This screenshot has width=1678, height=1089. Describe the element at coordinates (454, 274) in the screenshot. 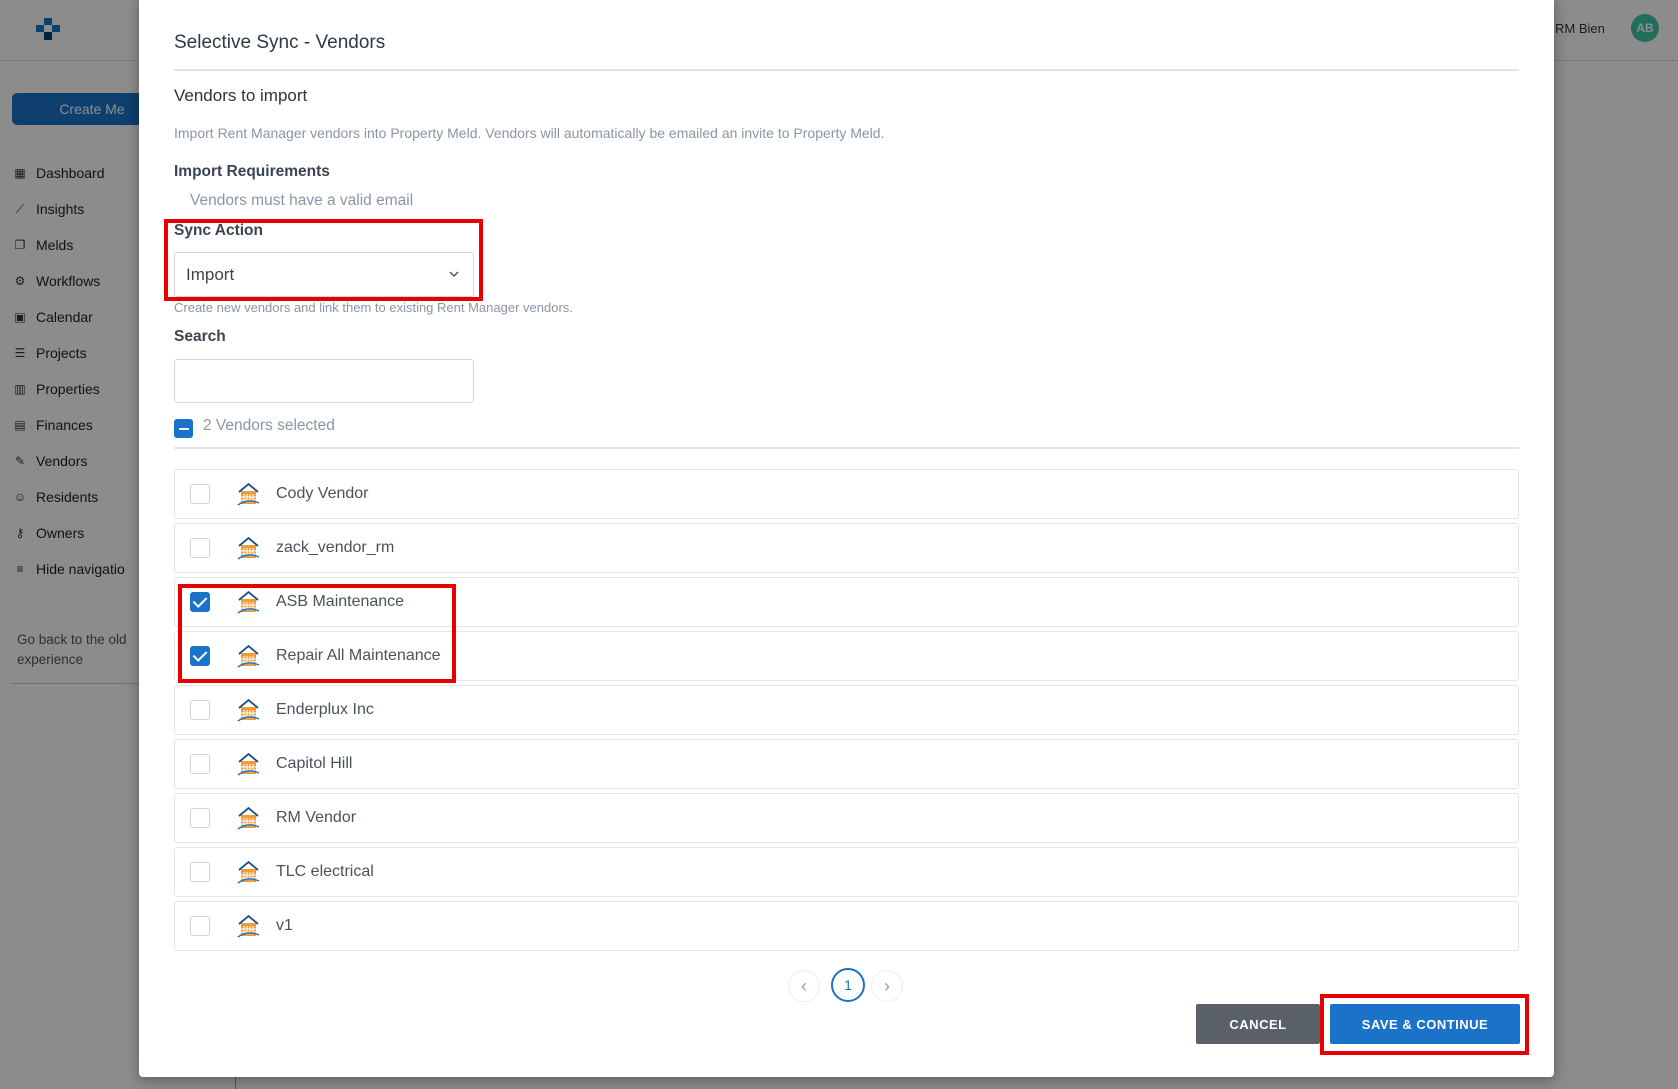

I see `chevron-down-icon` at that location.